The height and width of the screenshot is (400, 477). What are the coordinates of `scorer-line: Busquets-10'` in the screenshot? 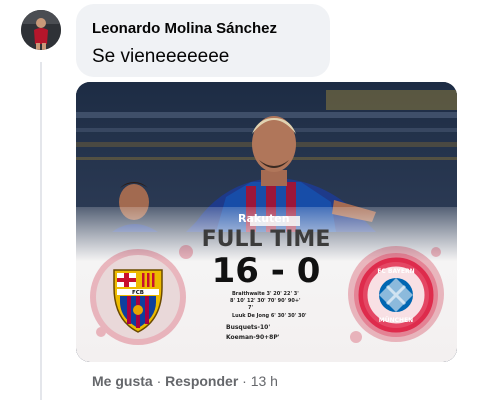 It's located at (248, 327).